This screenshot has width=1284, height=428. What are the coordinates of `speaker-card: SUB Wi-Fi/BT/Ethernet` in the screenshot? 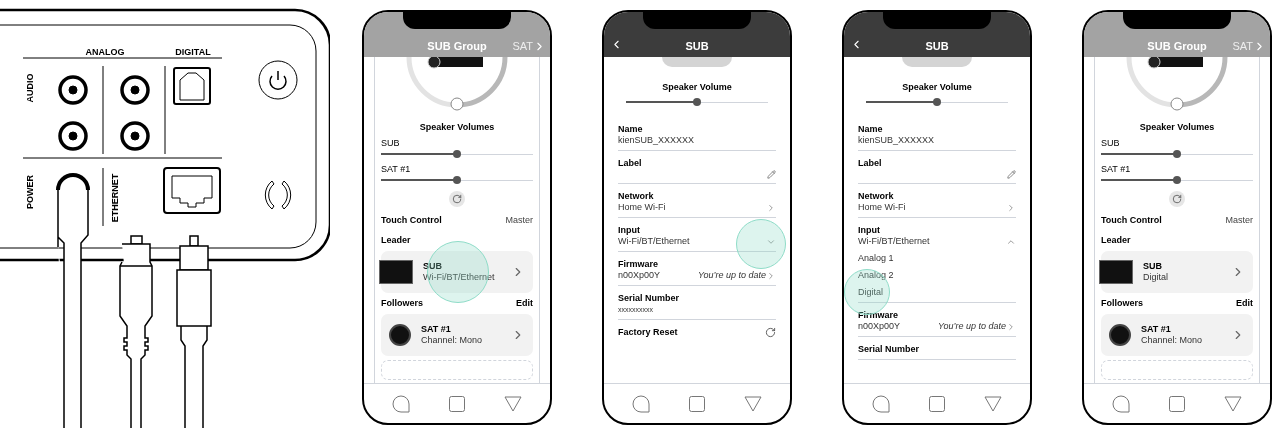 It's located at (457, 272).